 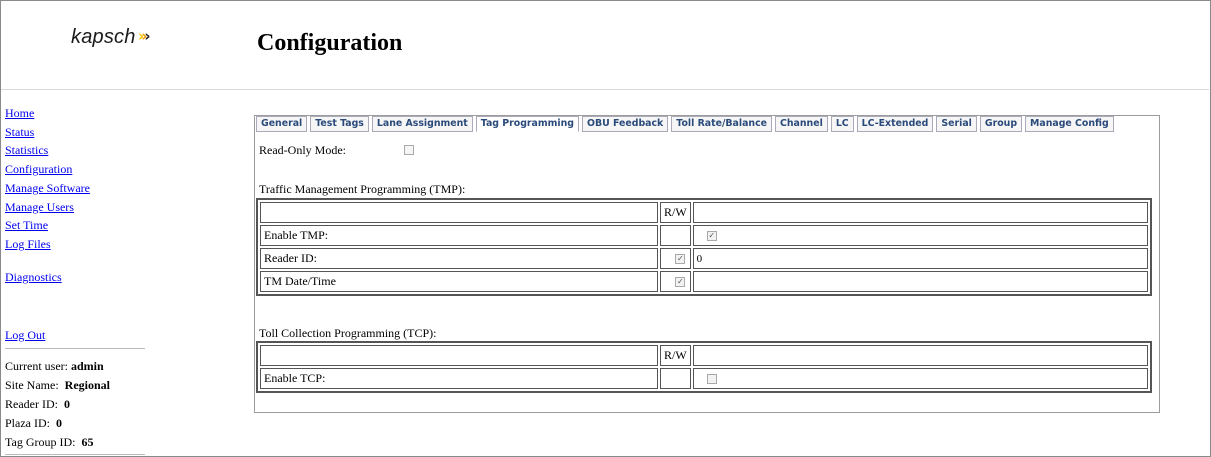 I want to click on current-user-row: Current user: admin, so click(x=54, y=366).